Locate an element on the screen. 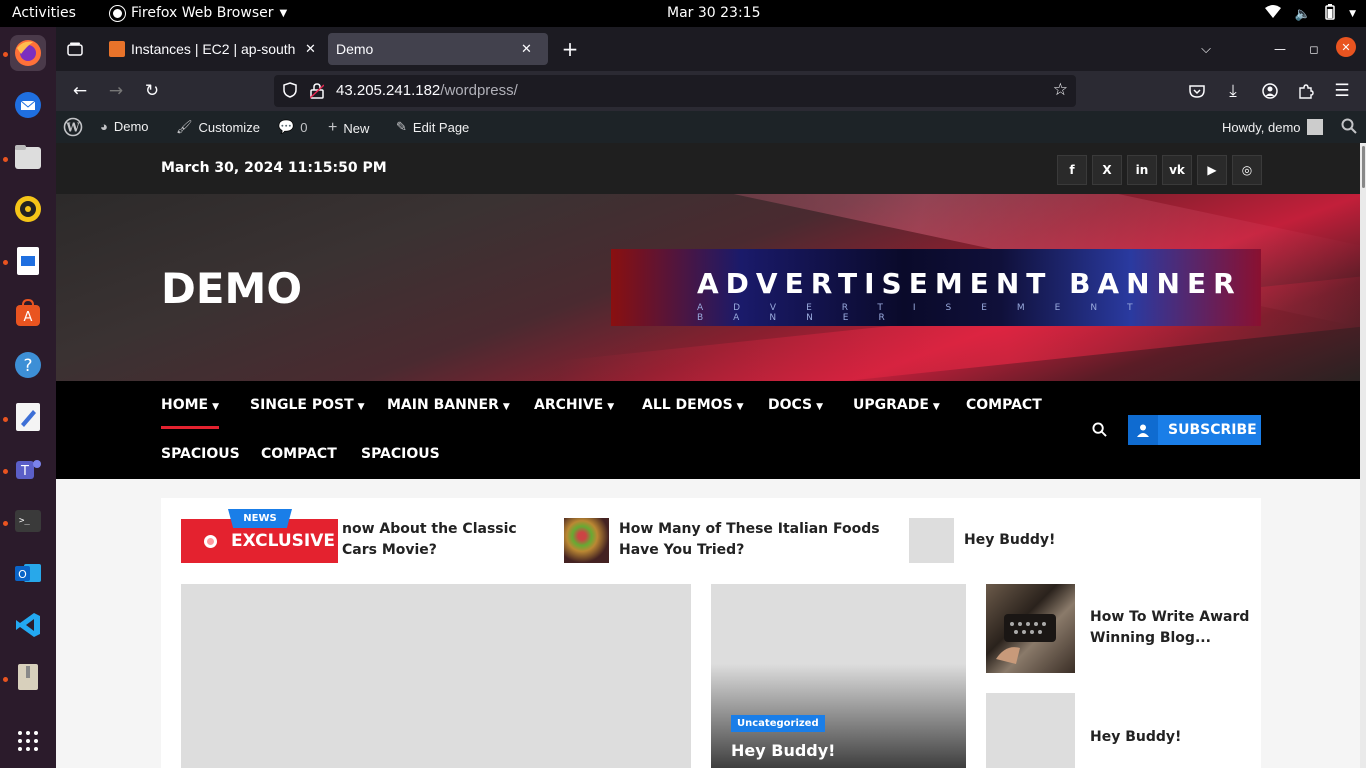 This screenshot has width=1366, height=768. firefox-icon is located at coordinates (28, 53).